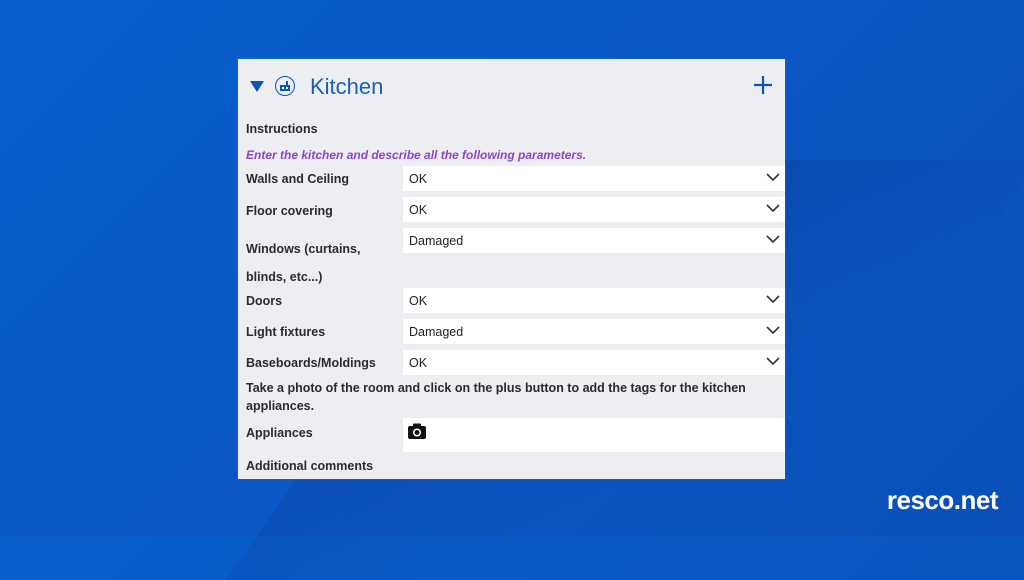 The height and width of the screenshot is (580, 1024). I want to click on field-label-floor: Floor covering, so click(289, 211).